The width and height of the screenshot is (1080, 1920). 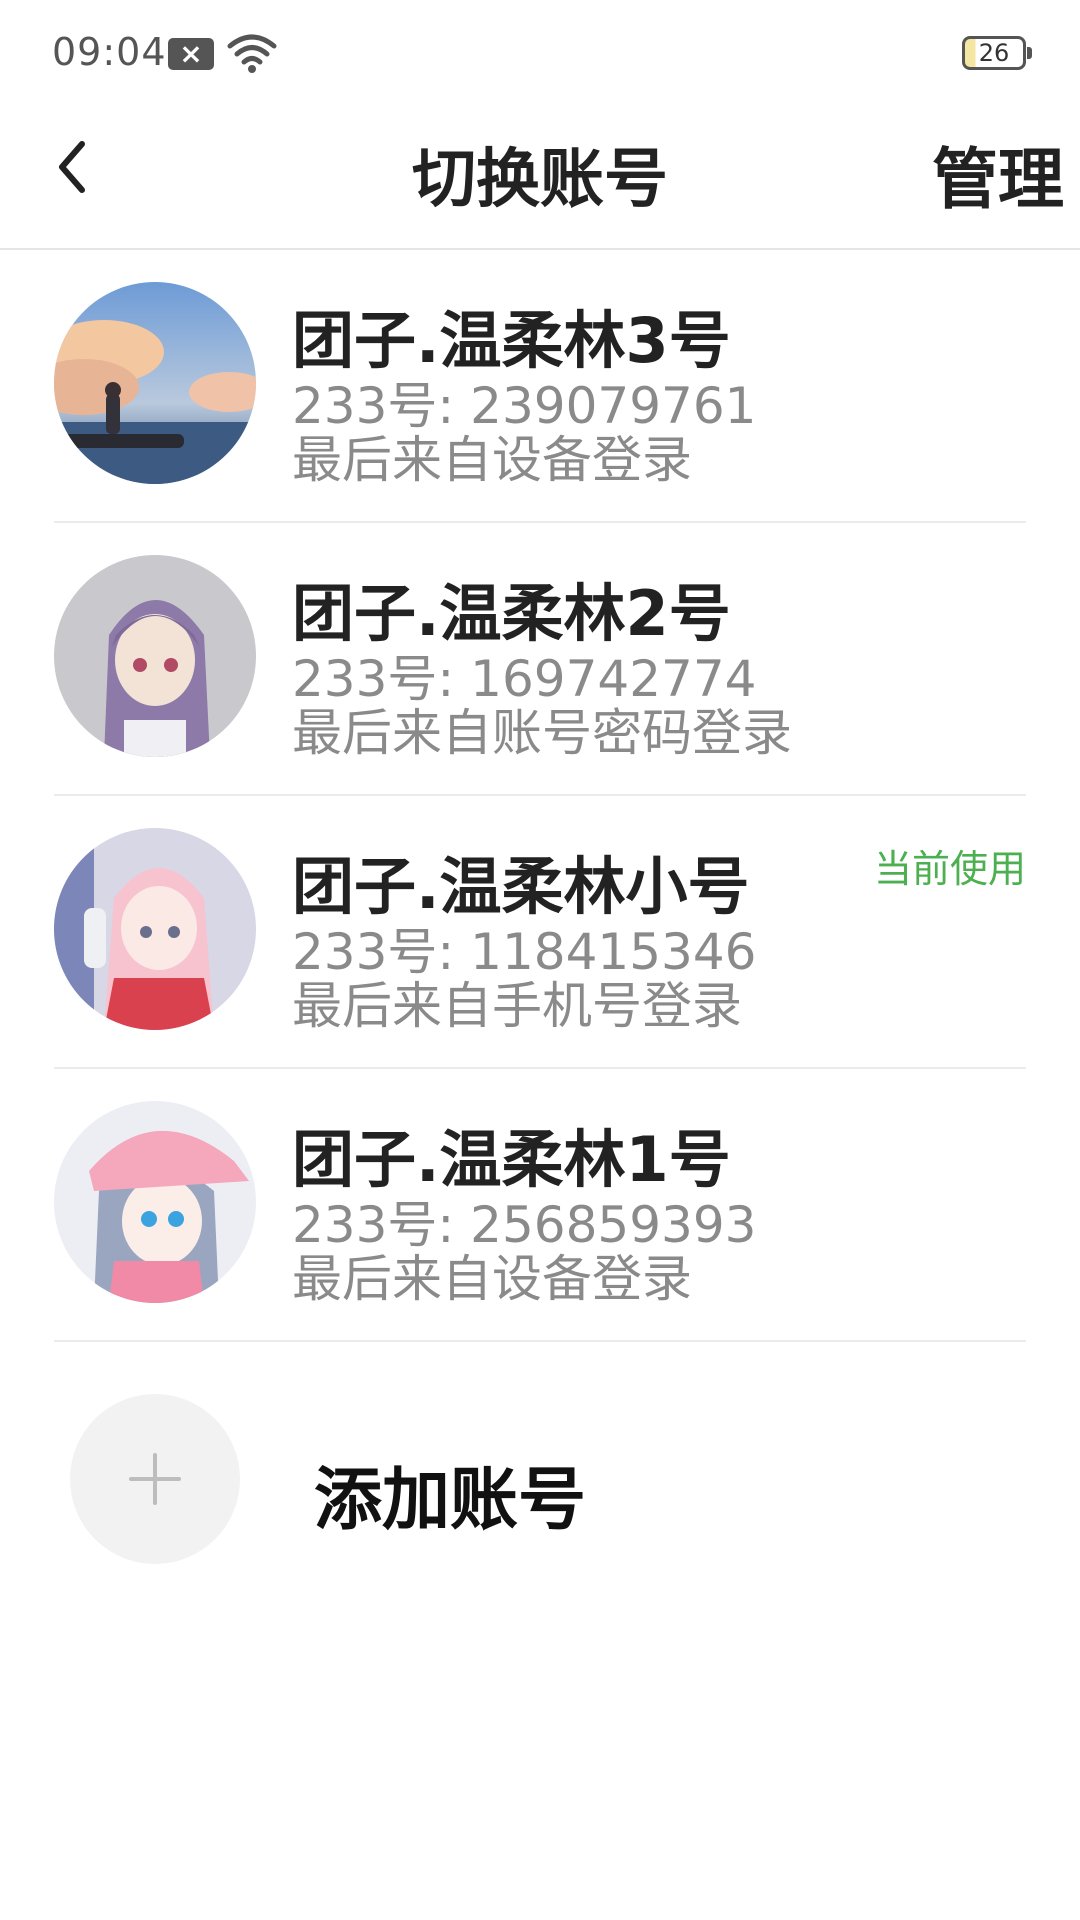 What do you see at coordinates (540, 932) in the screenshot?
I see `account-item: 团子.温柔林小号 233号: 118415346 最后来自手机号登录 当前使用` at bounding box center [540, 932].